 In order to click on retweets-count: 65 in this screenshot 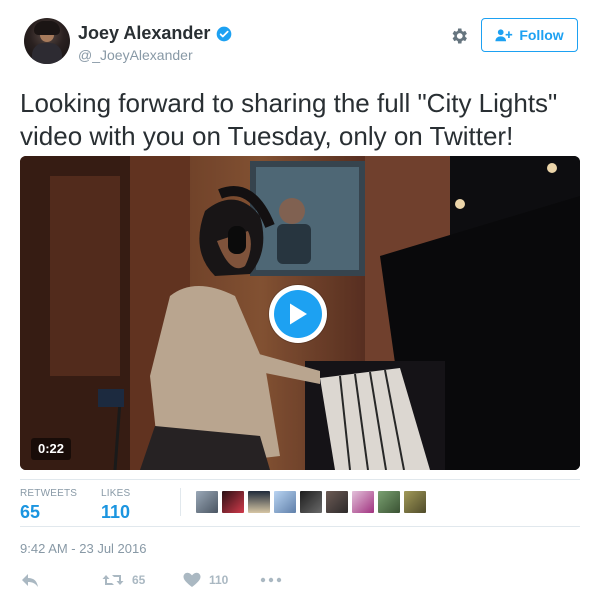, I will do `click(30, 512)`.